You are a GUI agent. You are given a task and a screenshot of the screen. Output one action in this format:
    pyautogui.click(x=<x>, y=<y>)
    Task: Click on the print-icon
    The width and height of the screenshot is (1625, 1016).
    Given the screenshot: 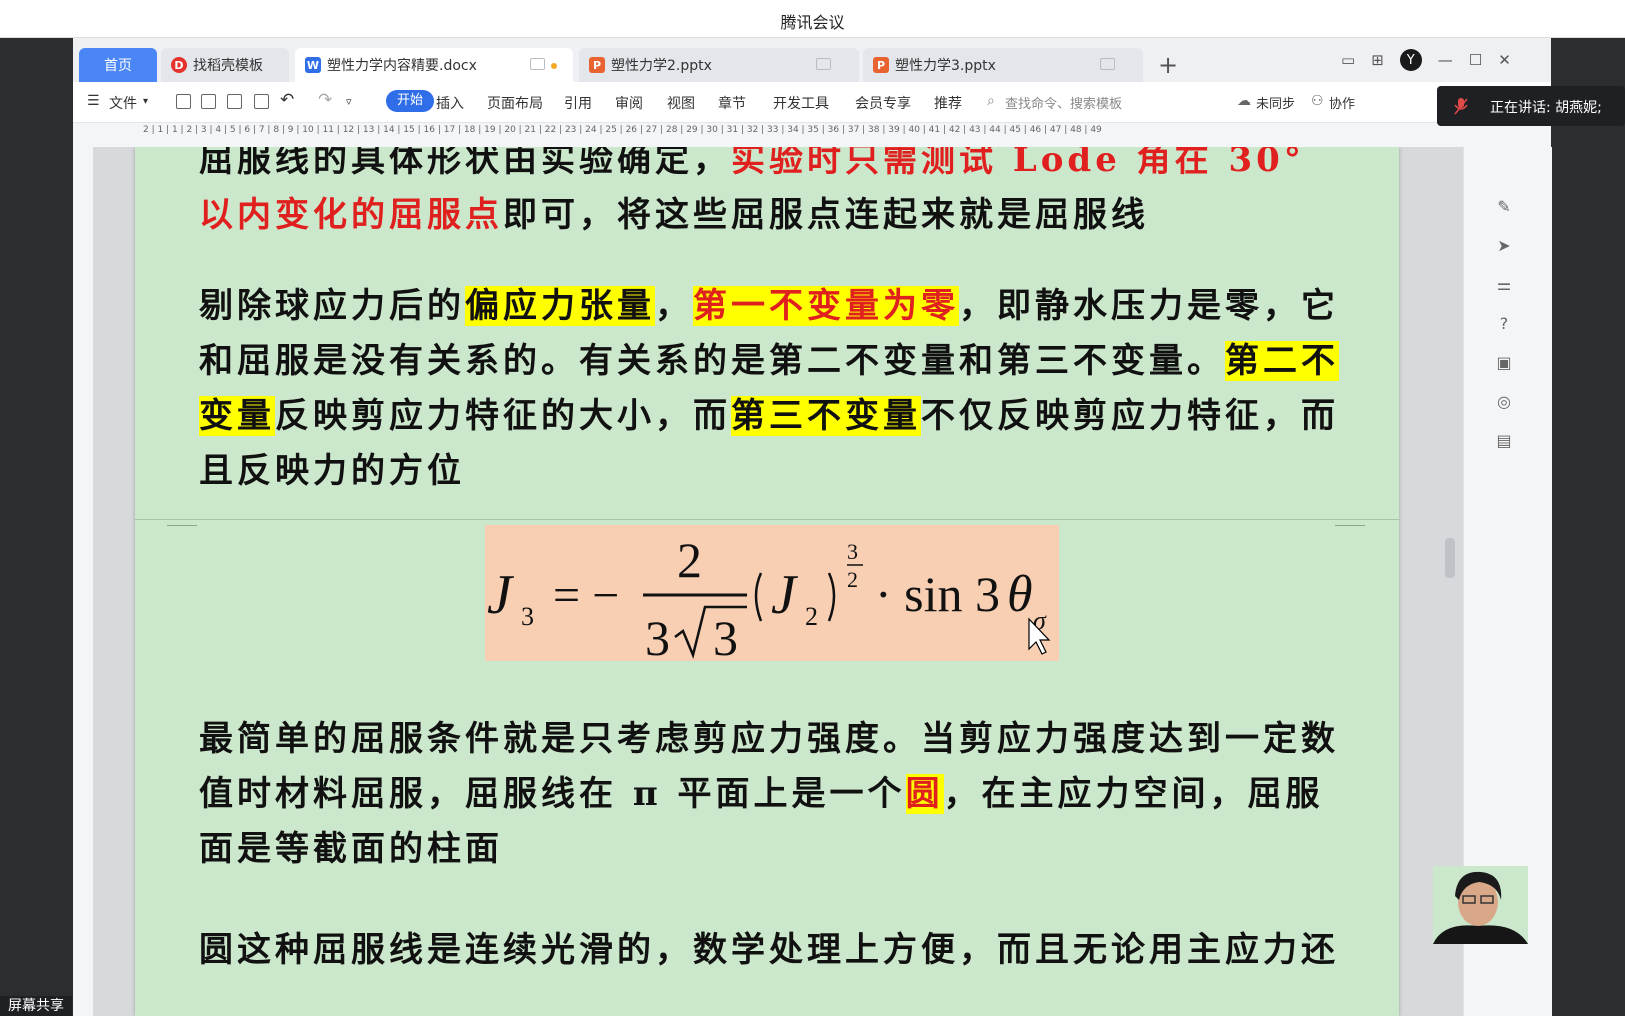 What is the action you would take?
    pyautogui.click(x=234, y=101)
    